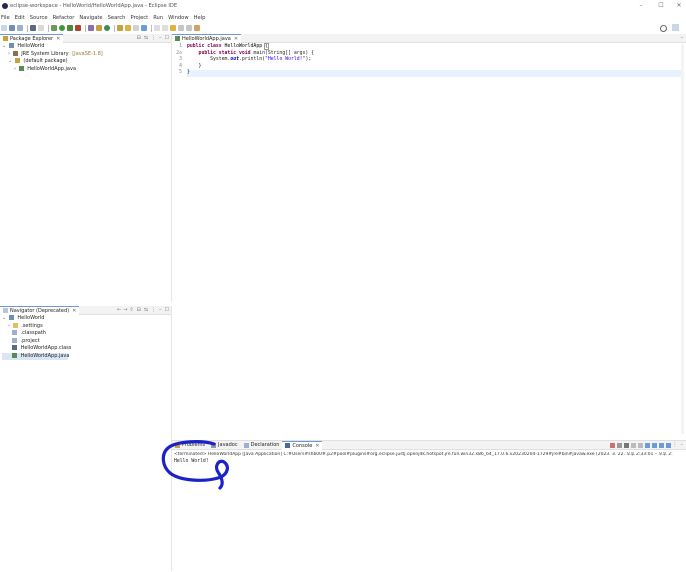  What do you see at coordinates (679, 6) in the screenshot?
I see `close-button: ✕` at bounding box center [679, 6].